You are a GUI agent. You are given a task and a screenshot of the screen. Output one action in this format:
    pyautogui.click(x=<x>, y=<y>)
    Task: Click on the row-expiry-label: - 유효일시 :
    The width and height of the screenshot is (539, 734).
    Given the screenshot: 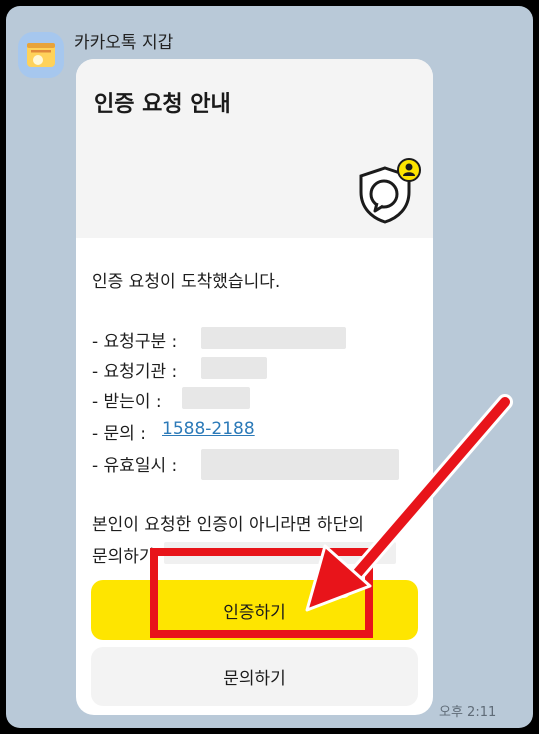 What is the action you would take?
    pyautogui.click(x=135, y=466)
    